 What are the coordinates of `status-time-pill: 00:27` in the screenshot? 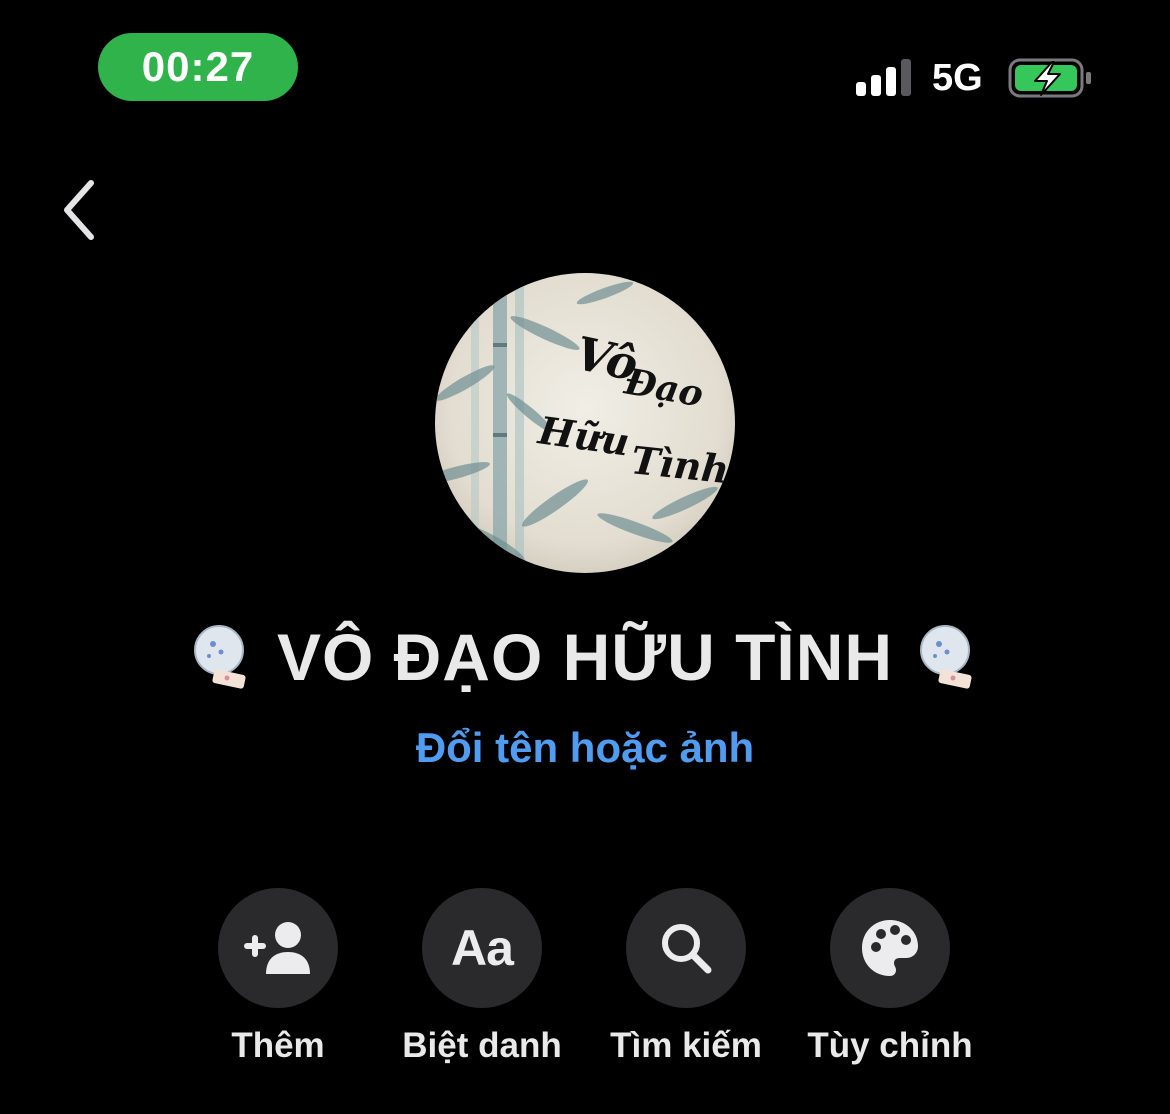 It's located at (198, 67).